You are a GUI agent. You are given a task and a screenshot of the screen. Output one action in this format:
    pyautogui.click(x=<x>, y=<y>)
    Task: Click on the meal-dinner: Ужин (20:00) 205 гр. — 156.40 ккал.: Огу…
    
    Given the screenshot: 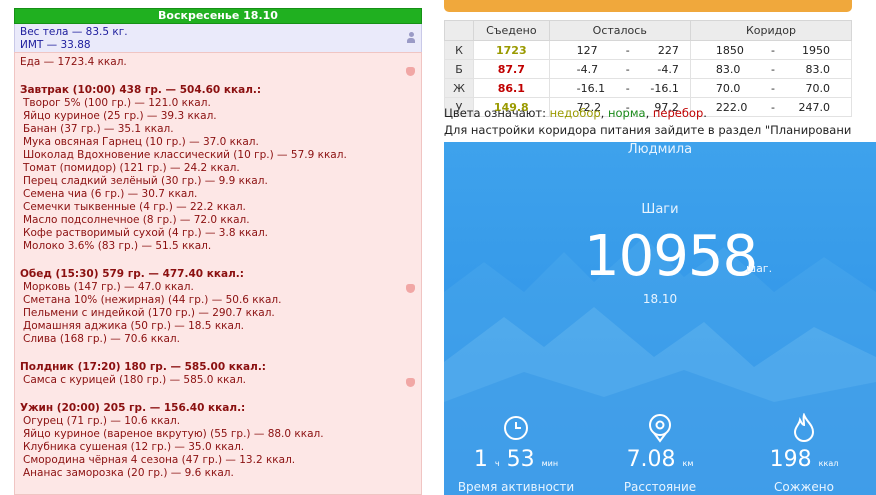 What is the action you would take?
    pyautogui.click(x=218, y=441)
    